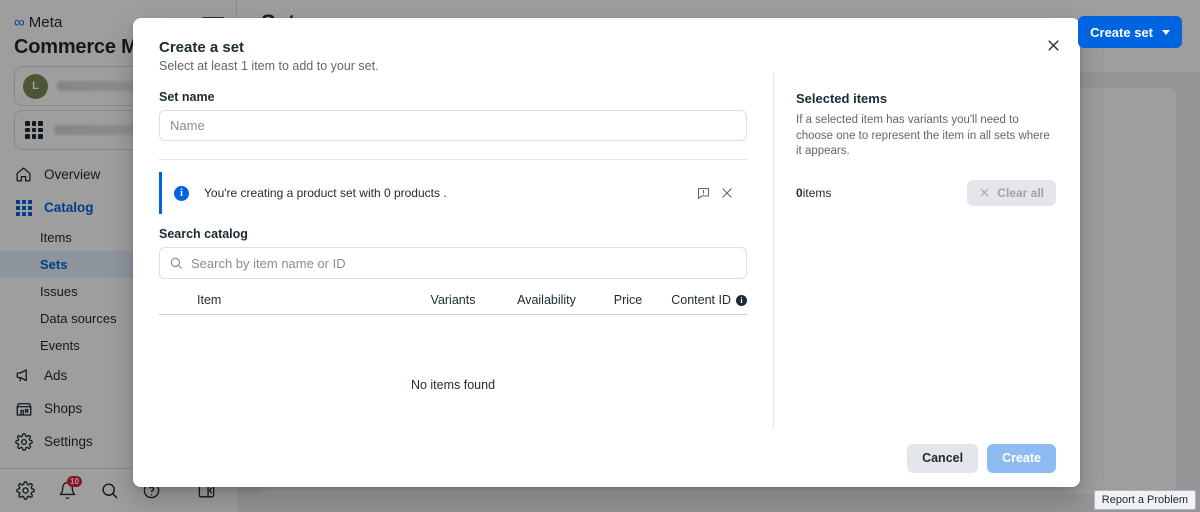 This screenshot has height=512, width=1200. What do you see at coordinates (546, 300) in the screenshot?
I see `column-header-availability: Availability` at bounding box center [546, 300].